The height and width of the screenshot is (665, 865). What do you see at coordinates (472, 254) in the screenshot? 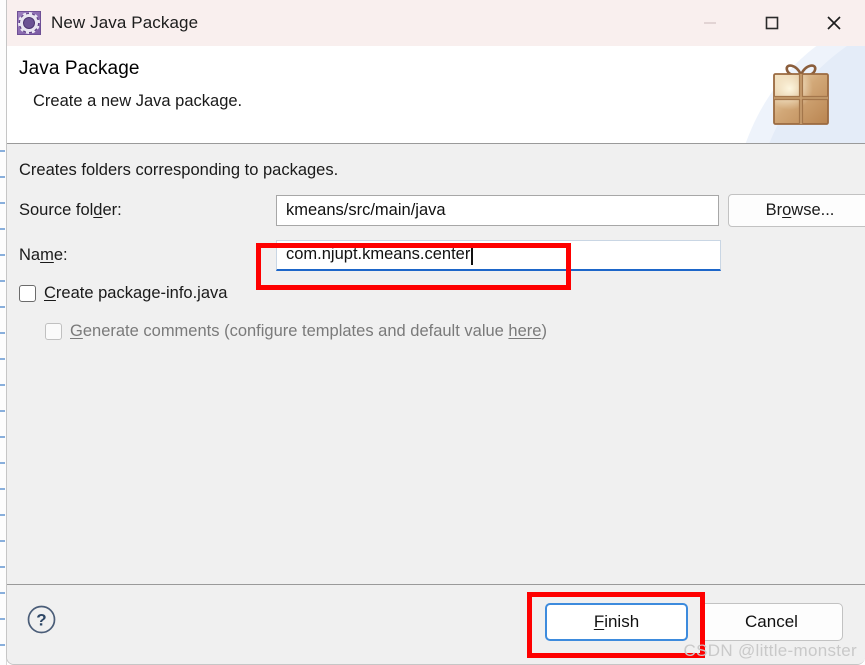
I see `text-caret` at bounding box center [472, 254].